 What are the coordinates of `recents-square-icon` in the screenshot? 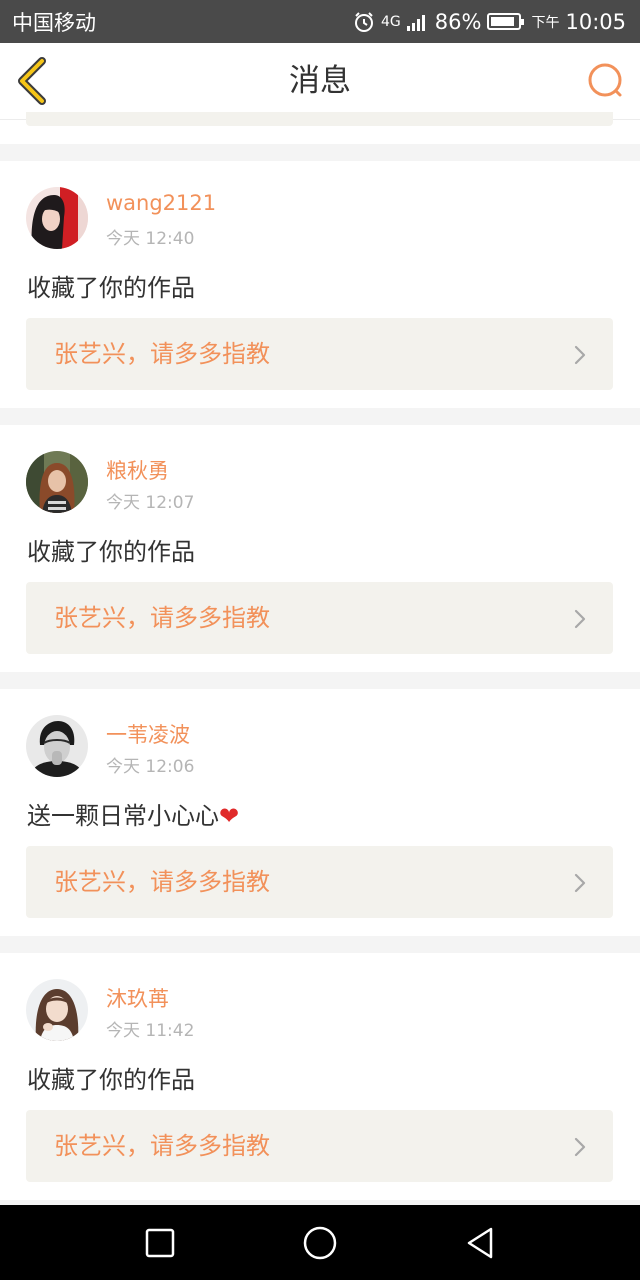 It's located at (160, 1243).